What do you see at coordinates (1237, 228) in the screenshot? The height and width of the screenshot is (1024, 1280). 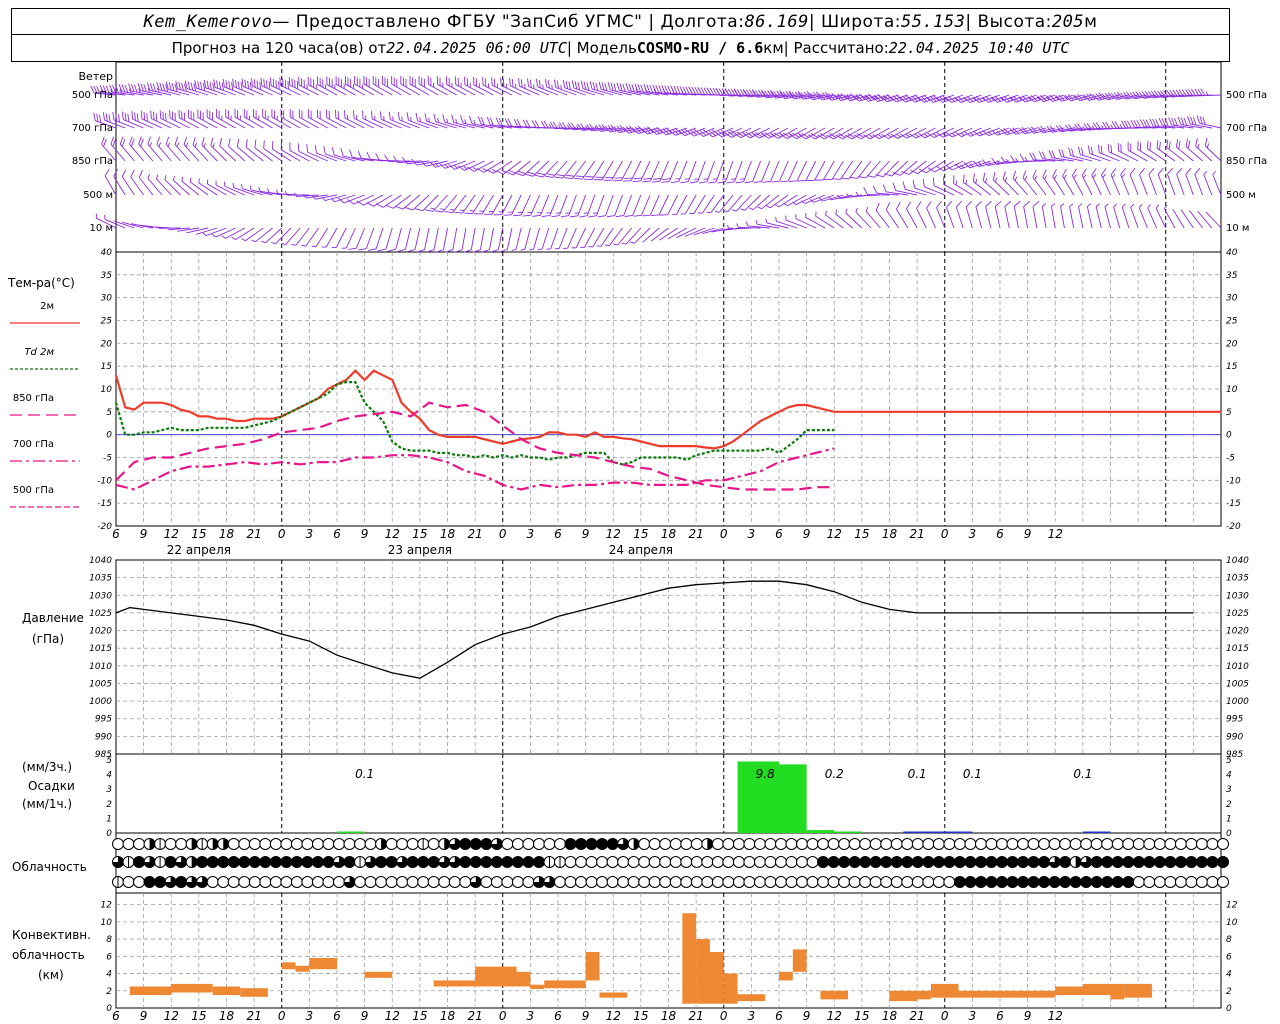 I see `wind-level-label-right: 10 м` at bounding box center [1237, 228].